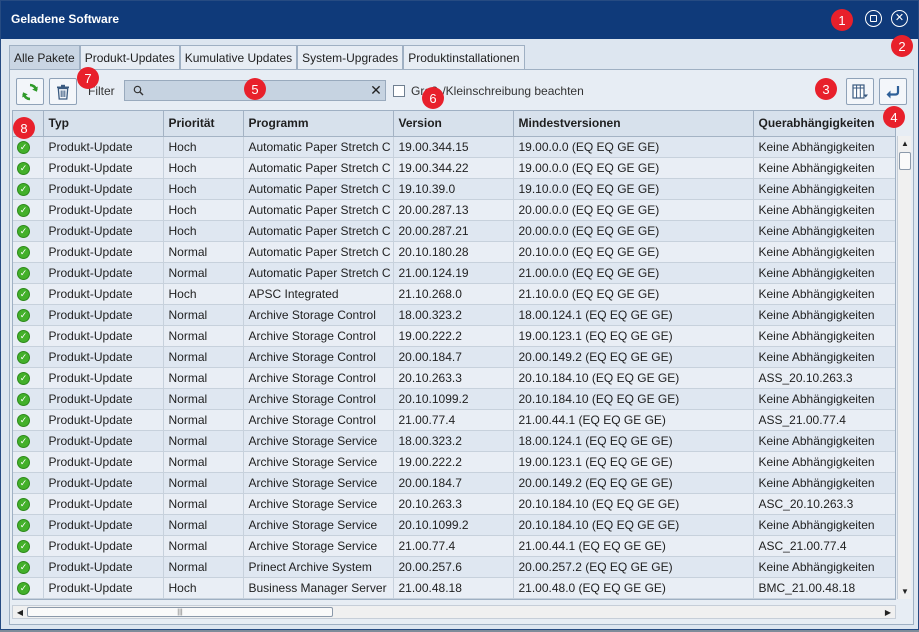  I want to click on marker-badge: 5, so click(255, 89).